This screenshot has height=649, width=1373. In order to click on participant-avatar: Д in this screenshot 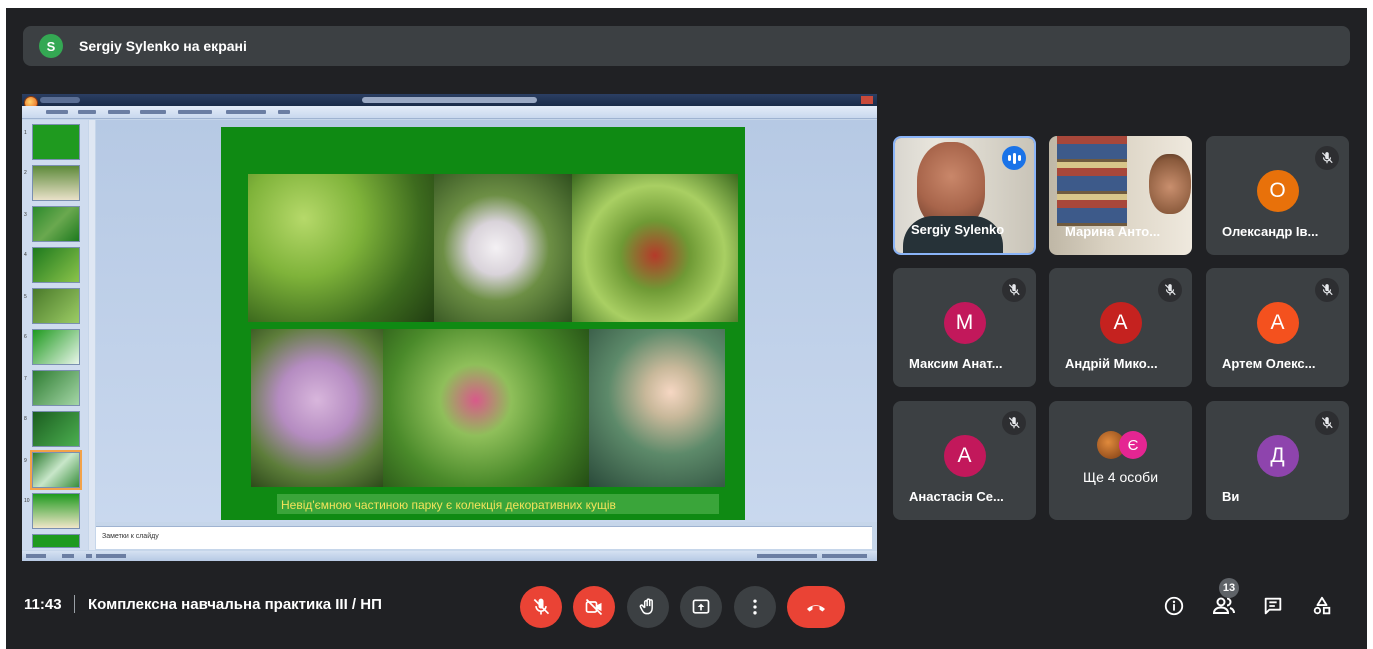, I will do `click(1277, 455)`.